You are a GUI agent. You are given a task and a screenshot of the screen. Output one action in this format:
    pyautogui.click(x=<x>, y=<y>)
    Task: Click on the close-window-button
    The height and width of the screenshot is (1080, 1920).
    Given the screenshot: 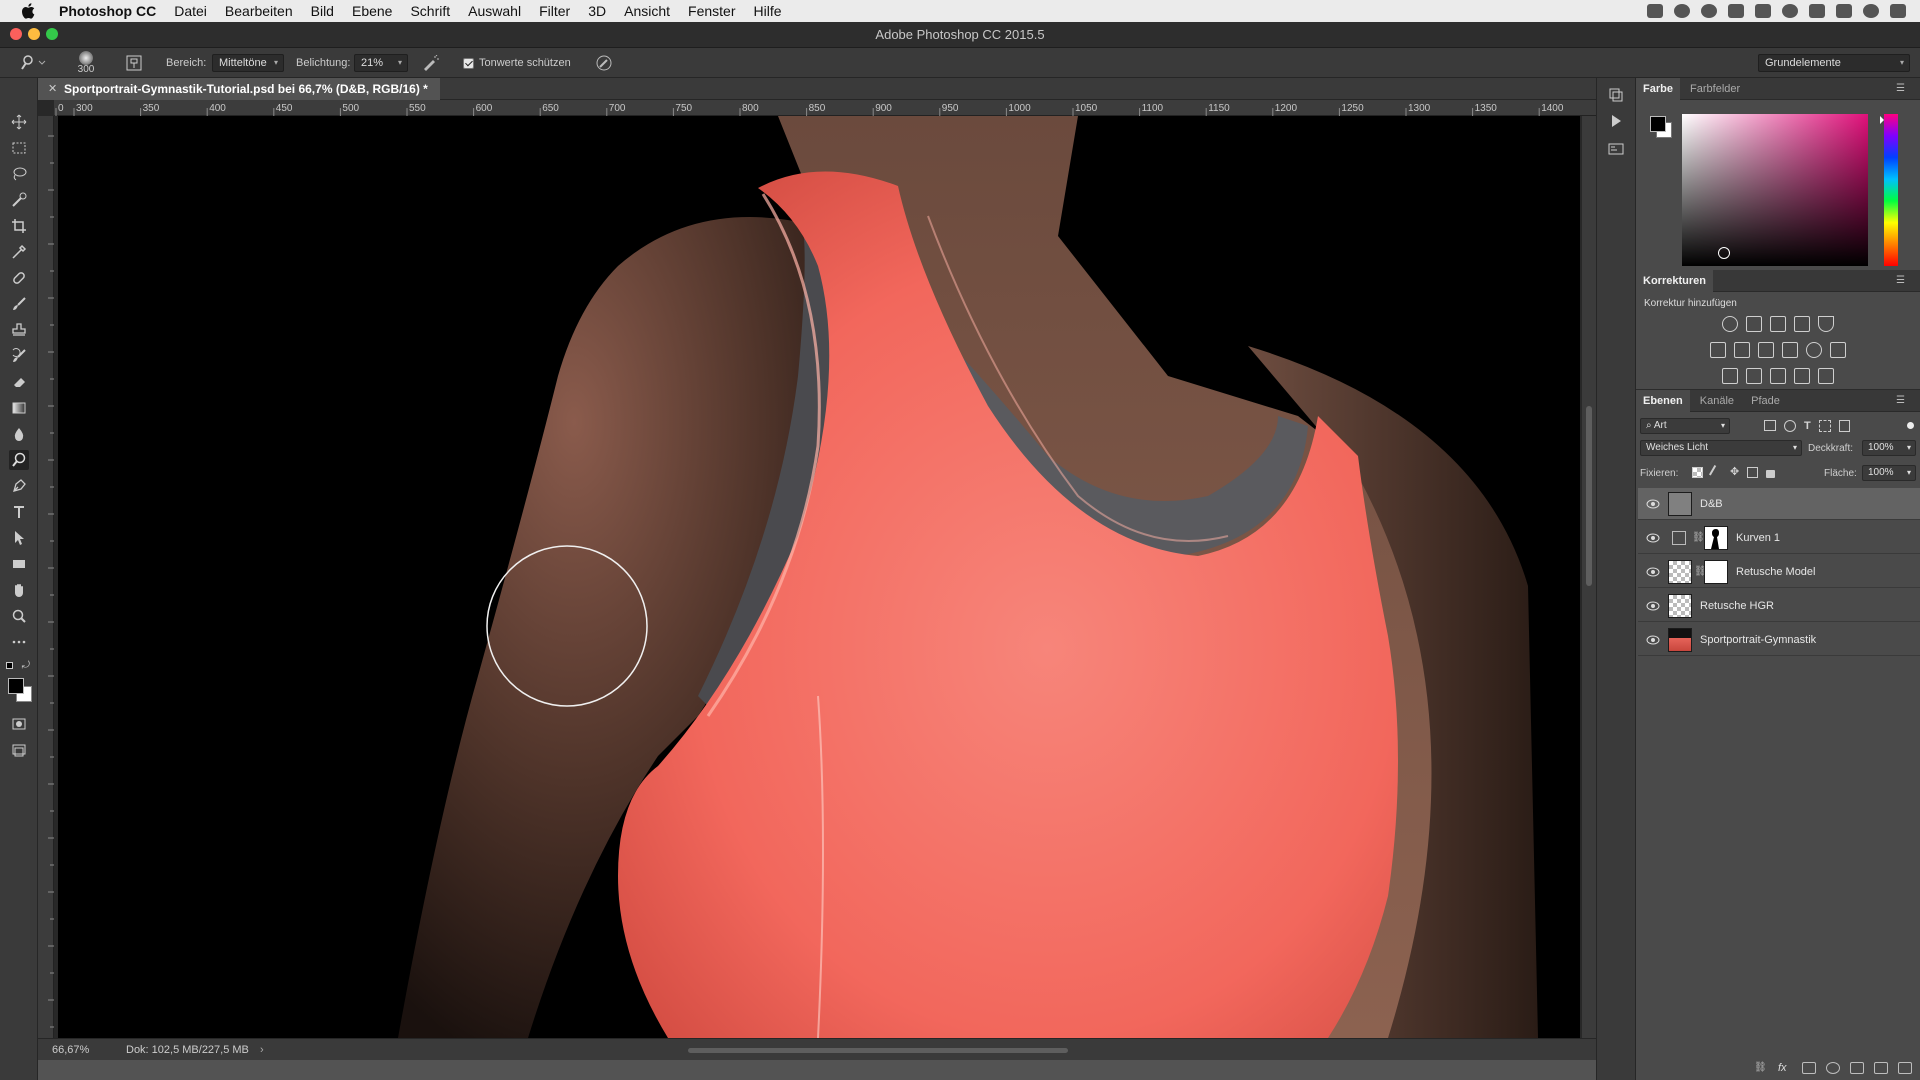 What is the action you would take?
    pyautogui.click(x=16, y=34)
    